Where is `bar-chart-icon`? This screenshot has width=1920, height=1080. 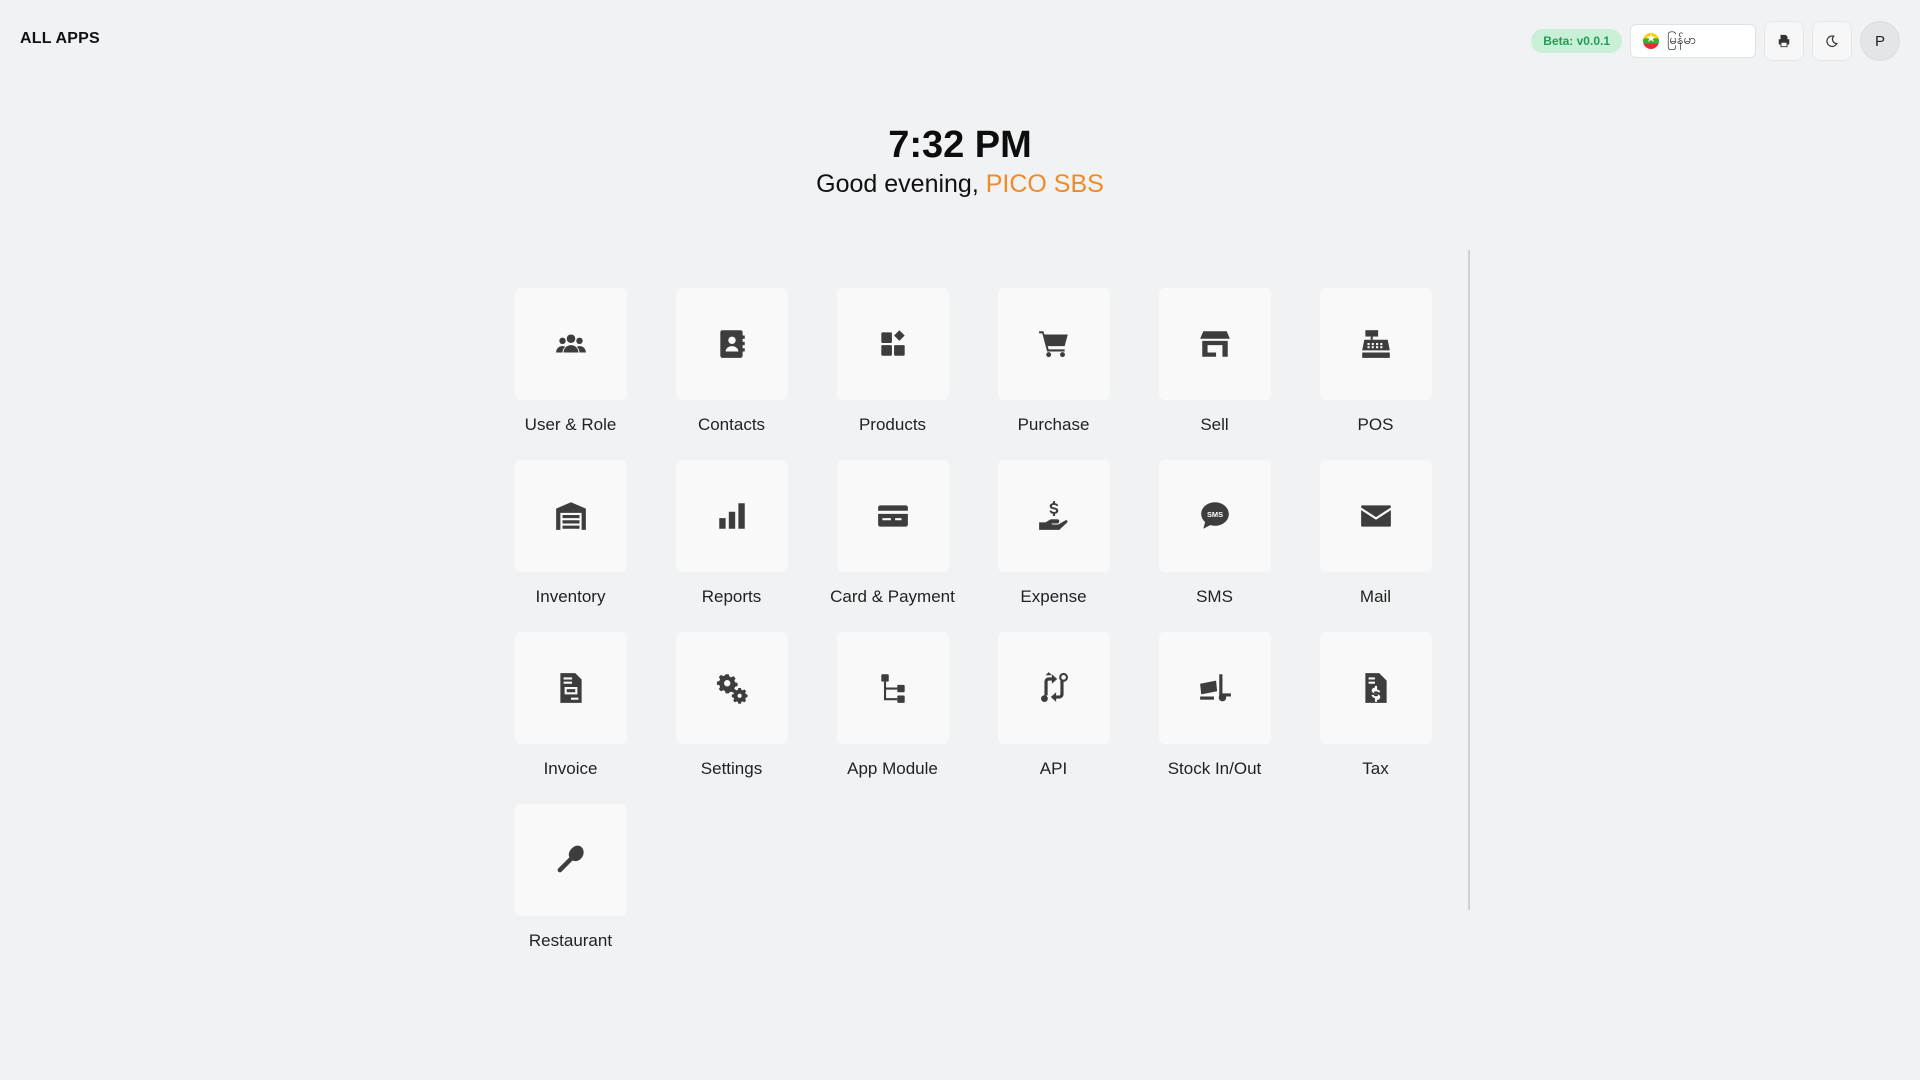 bar-chart-icon is located at coordinates (731, 516).